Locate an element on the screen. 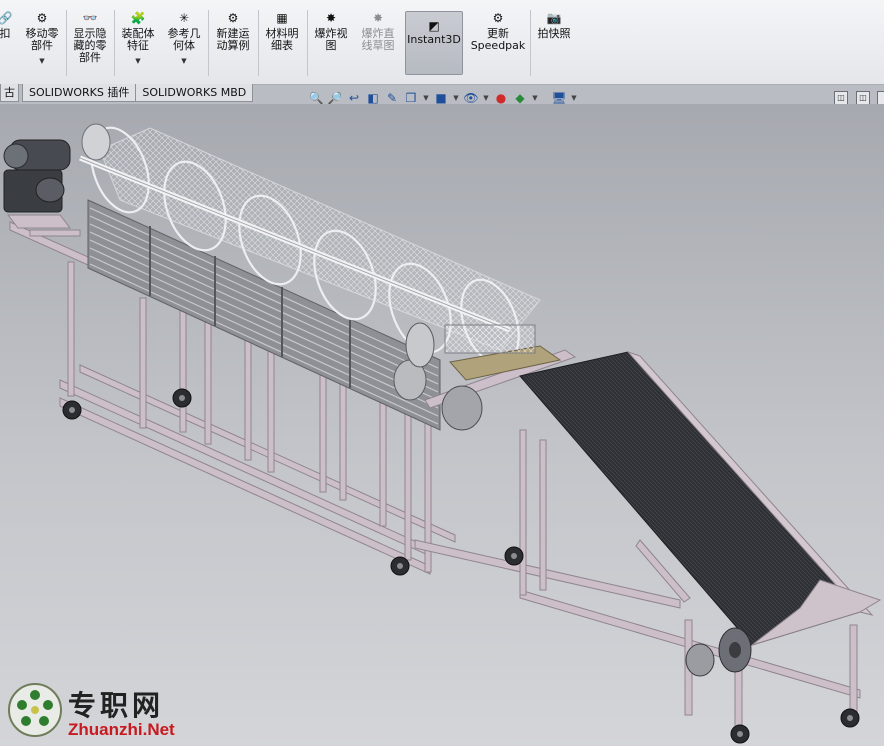  assembly-features-button: 🧩 装配体 特征 ▼ is located at coordinates (138, 38).